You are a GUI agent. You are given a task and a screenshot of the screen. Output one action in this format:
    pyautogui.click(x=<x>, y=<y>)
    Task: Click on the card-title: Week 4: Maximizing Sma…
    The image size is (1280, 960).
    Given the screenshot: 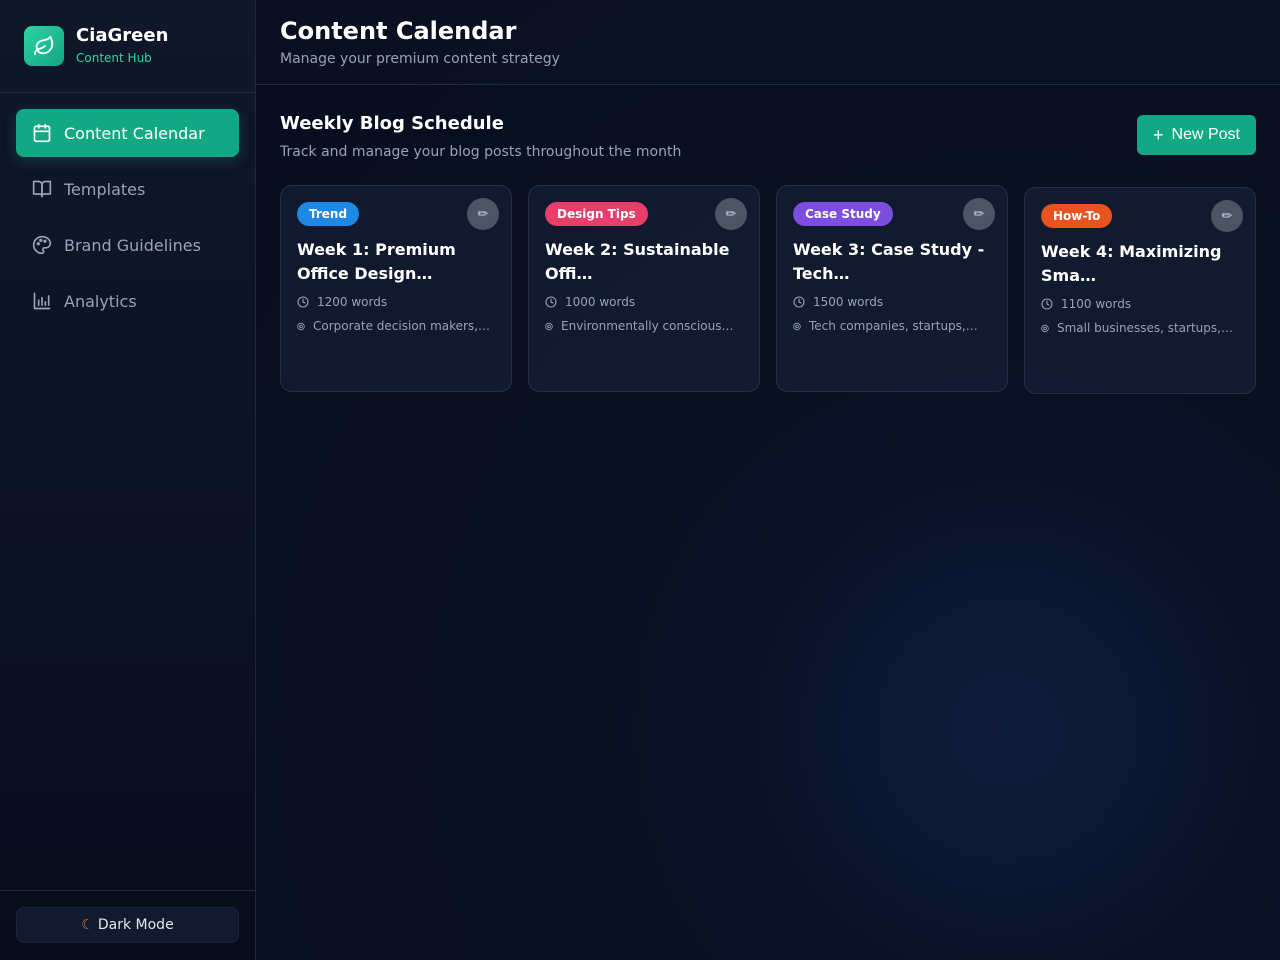 What is the action you would take?
    pyautogui.click(x=1131, y=263)
    